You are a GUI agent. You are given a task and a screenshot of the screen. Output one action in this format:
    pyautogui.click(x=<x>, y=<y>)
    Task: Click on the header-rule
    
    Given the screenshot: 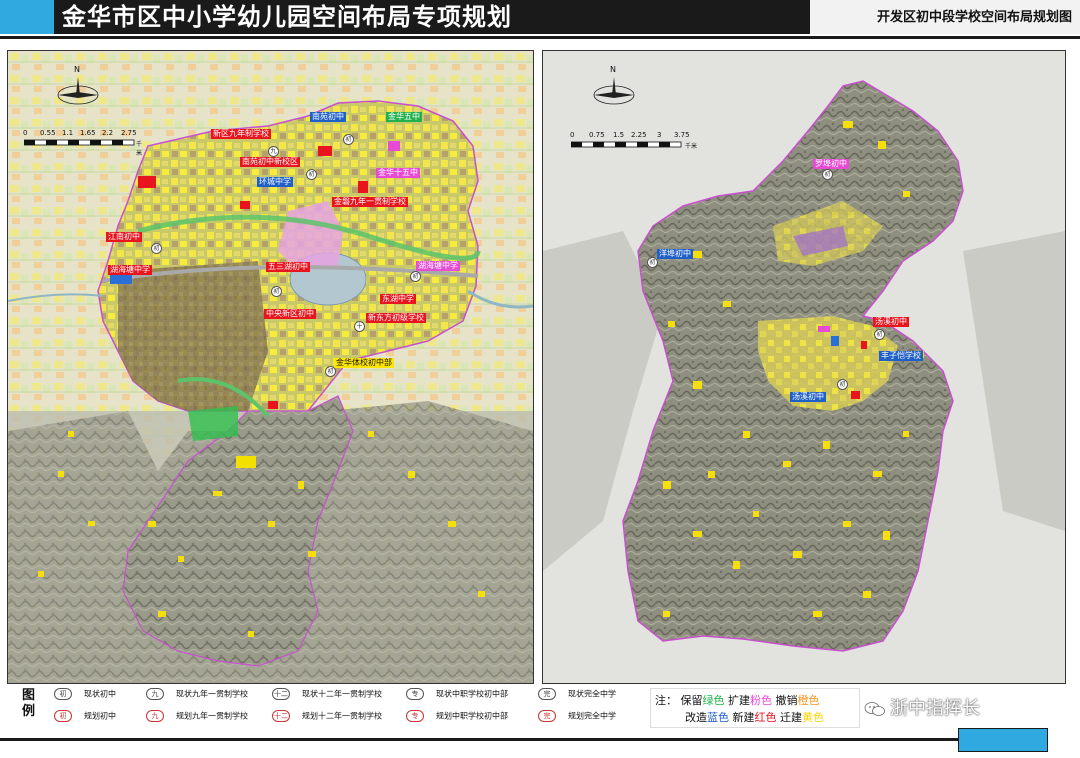 What is the action you would take?
    pyautogui.click(x=540, y=37)
    